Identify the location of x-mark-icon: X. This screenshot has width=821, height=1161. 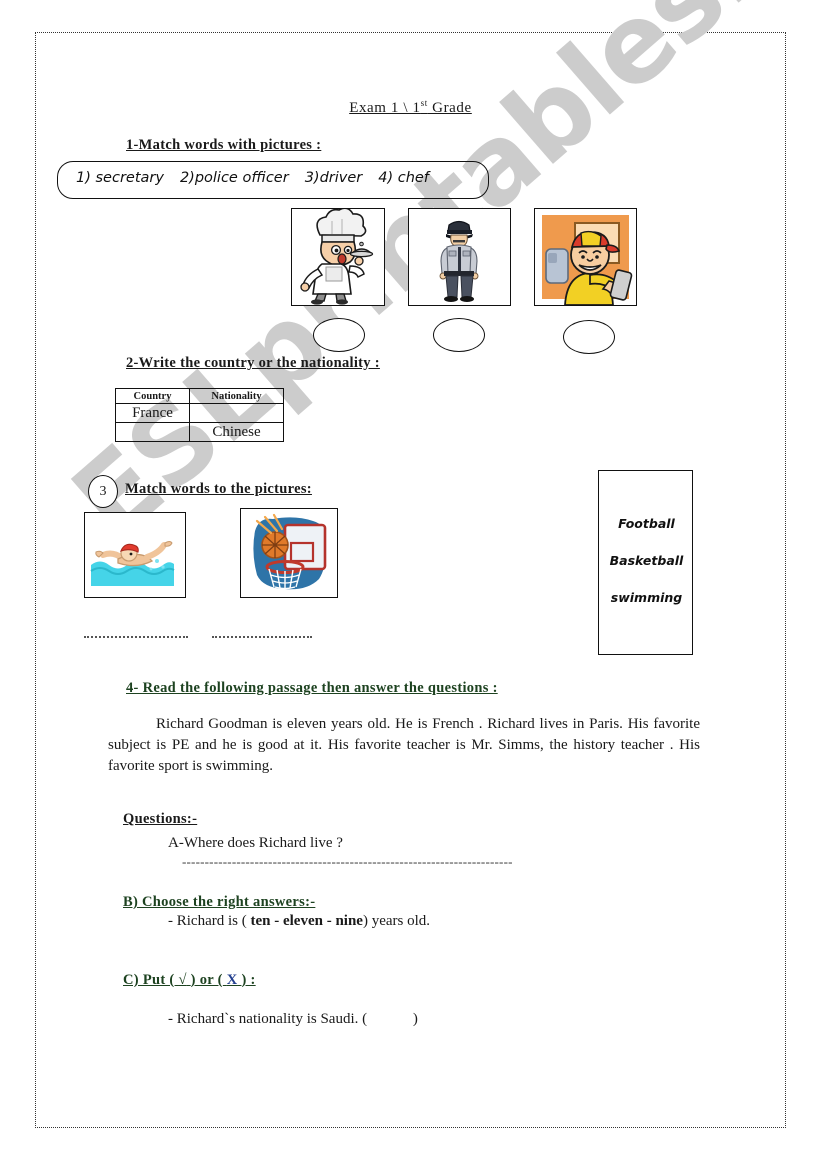
(232, 980).